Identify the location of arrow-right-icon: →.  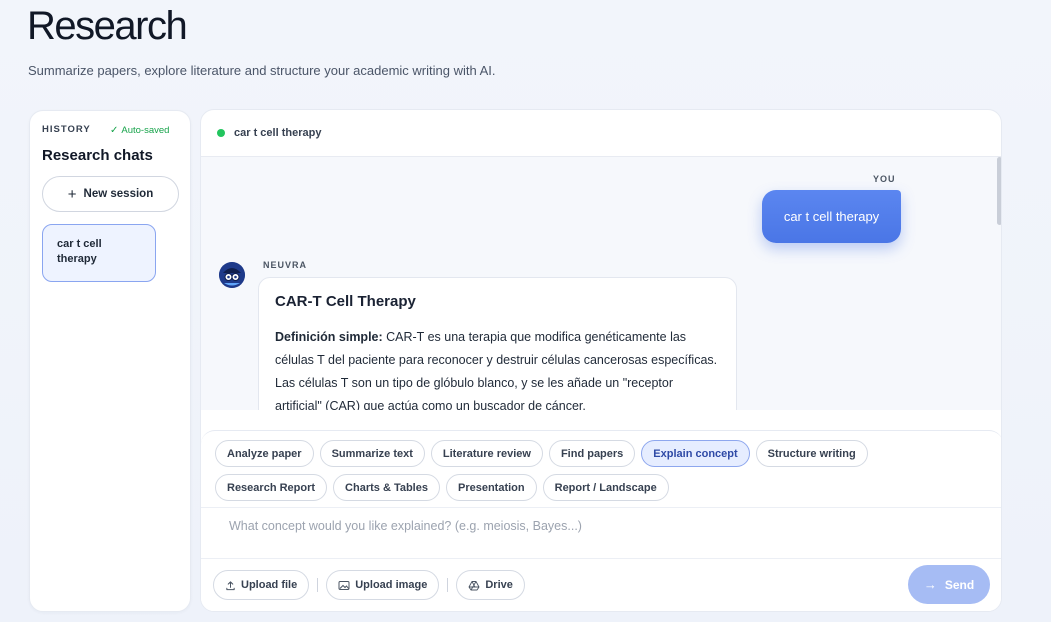
(930, 584).